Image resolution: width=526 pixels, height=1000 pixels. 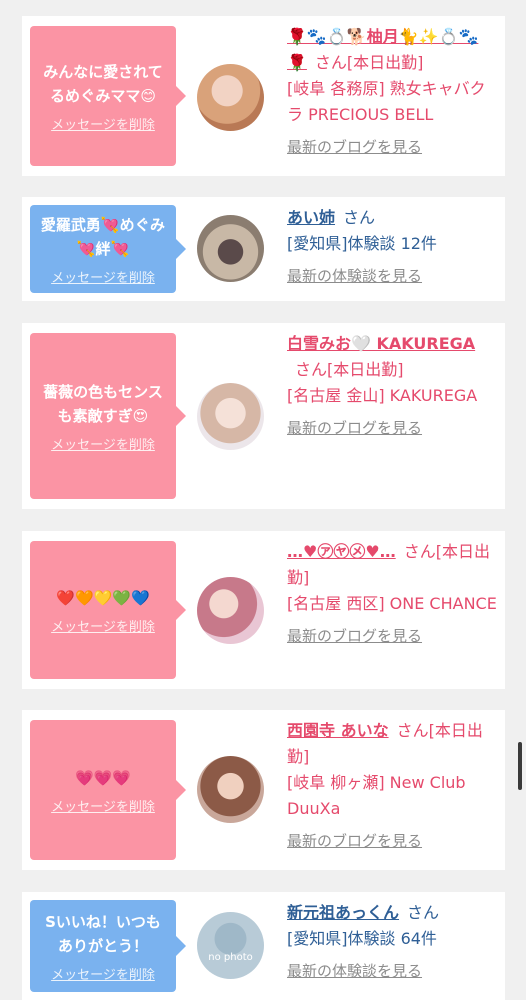 I want to click on profile-name-link: 新元祖あっくん, so click(x=343, y=912).